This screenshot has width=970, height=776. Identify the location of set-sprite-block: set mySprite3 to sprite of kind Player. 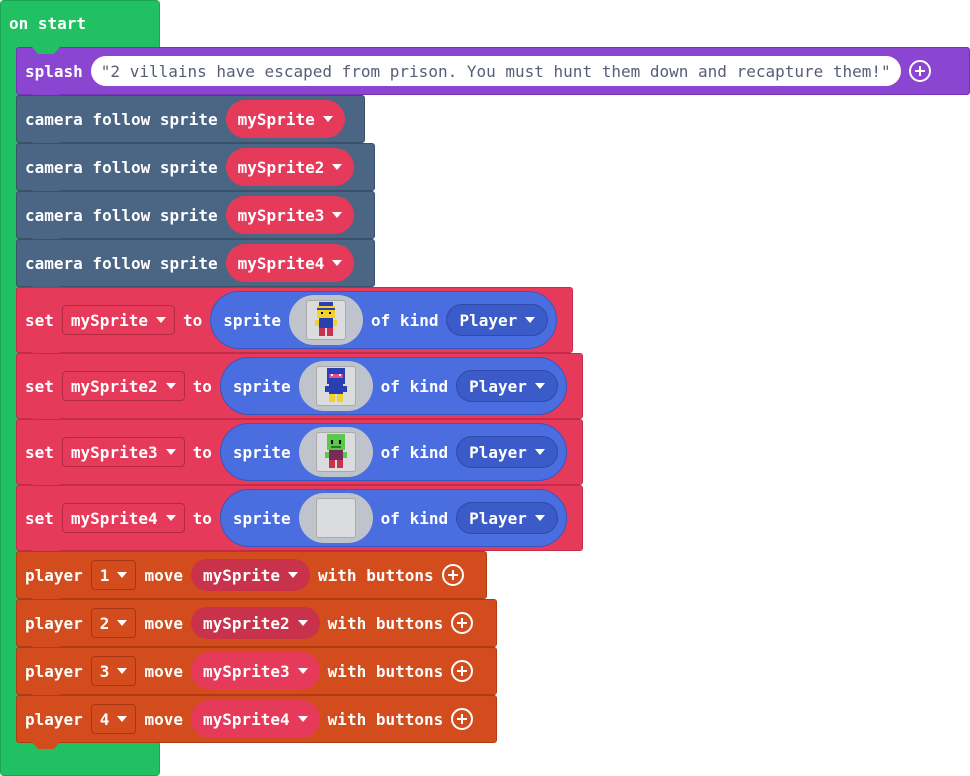
(299, 455).